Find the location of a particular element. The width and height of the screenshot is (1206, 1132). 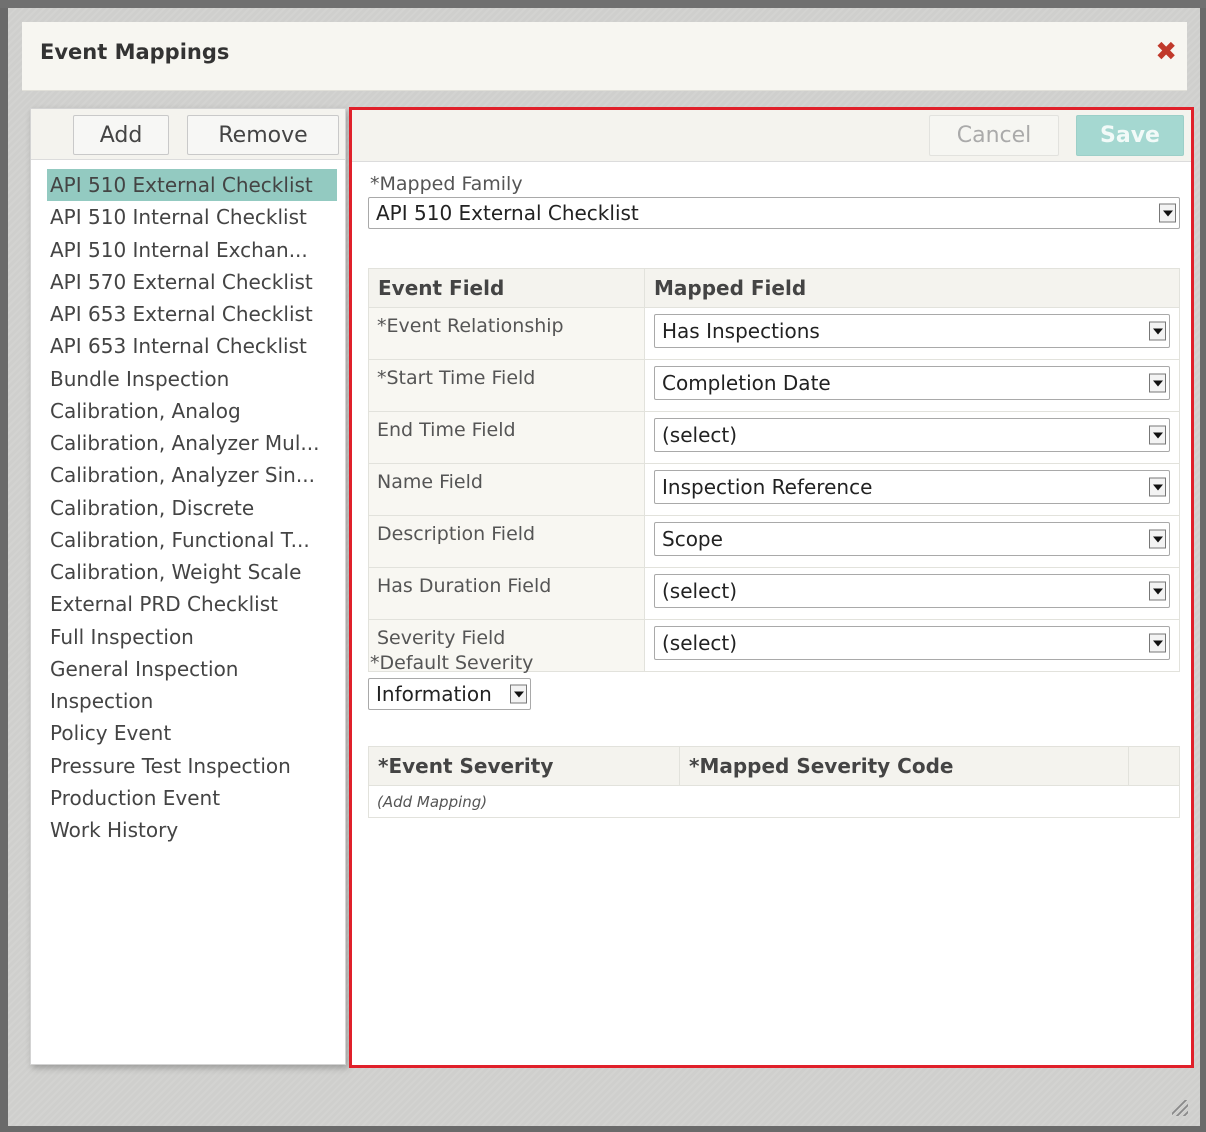

table-row: *Event Relationship Has Inspections is located at coordinates (774, 333).